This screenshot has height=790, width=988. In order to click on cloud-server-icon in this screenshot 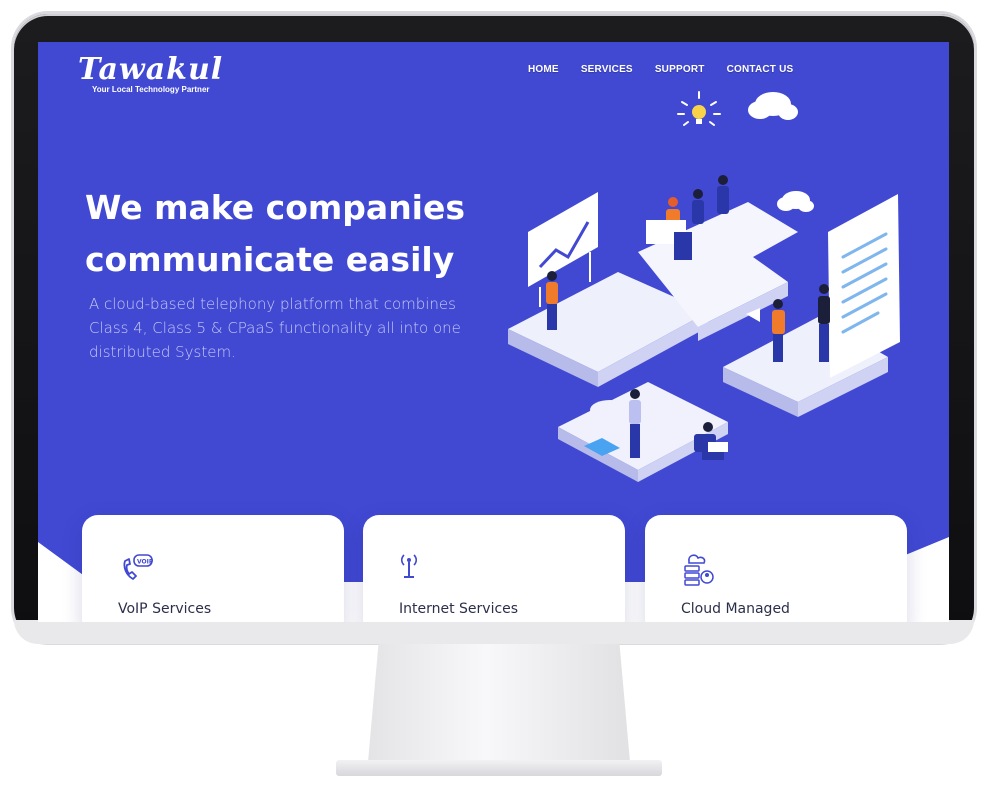, I will do `click(699, 570)`.